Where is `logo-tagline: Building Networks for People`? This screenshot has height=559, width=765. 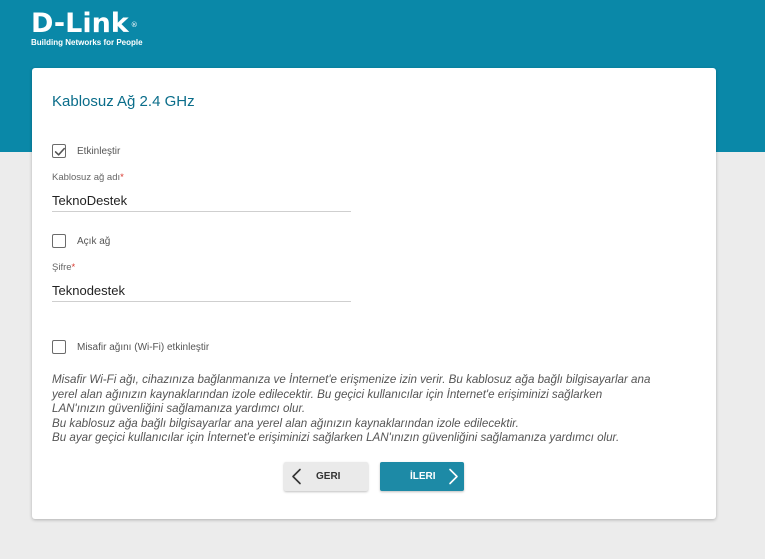 logo-tagline: Building Networks for People is located at coordinates (87, 42).